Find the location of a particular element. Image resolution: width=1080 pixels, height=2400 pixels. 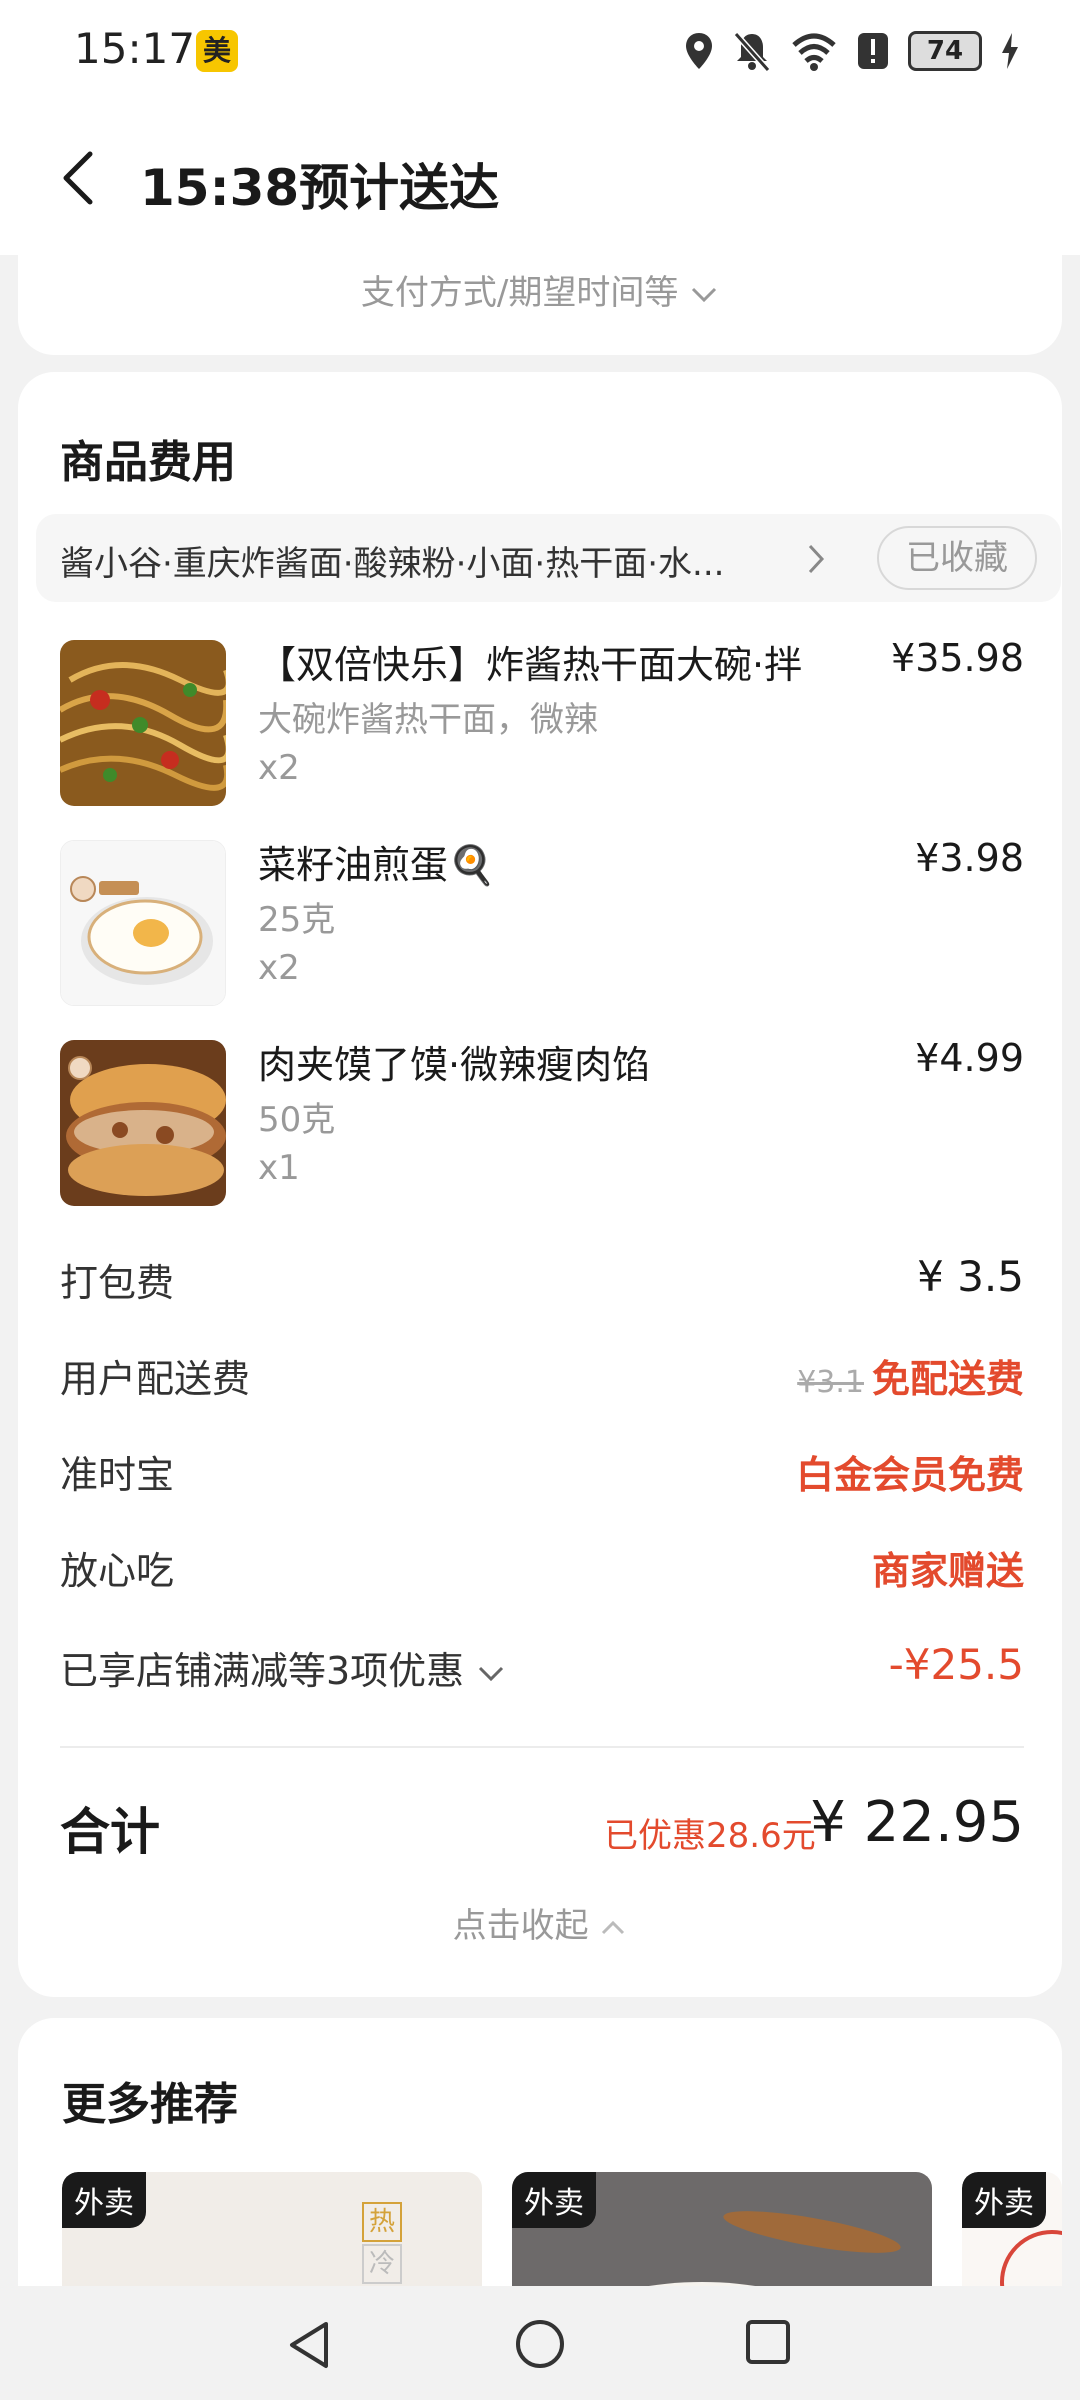

fee-label: 打包费 is located at coordinates (117, 1283).